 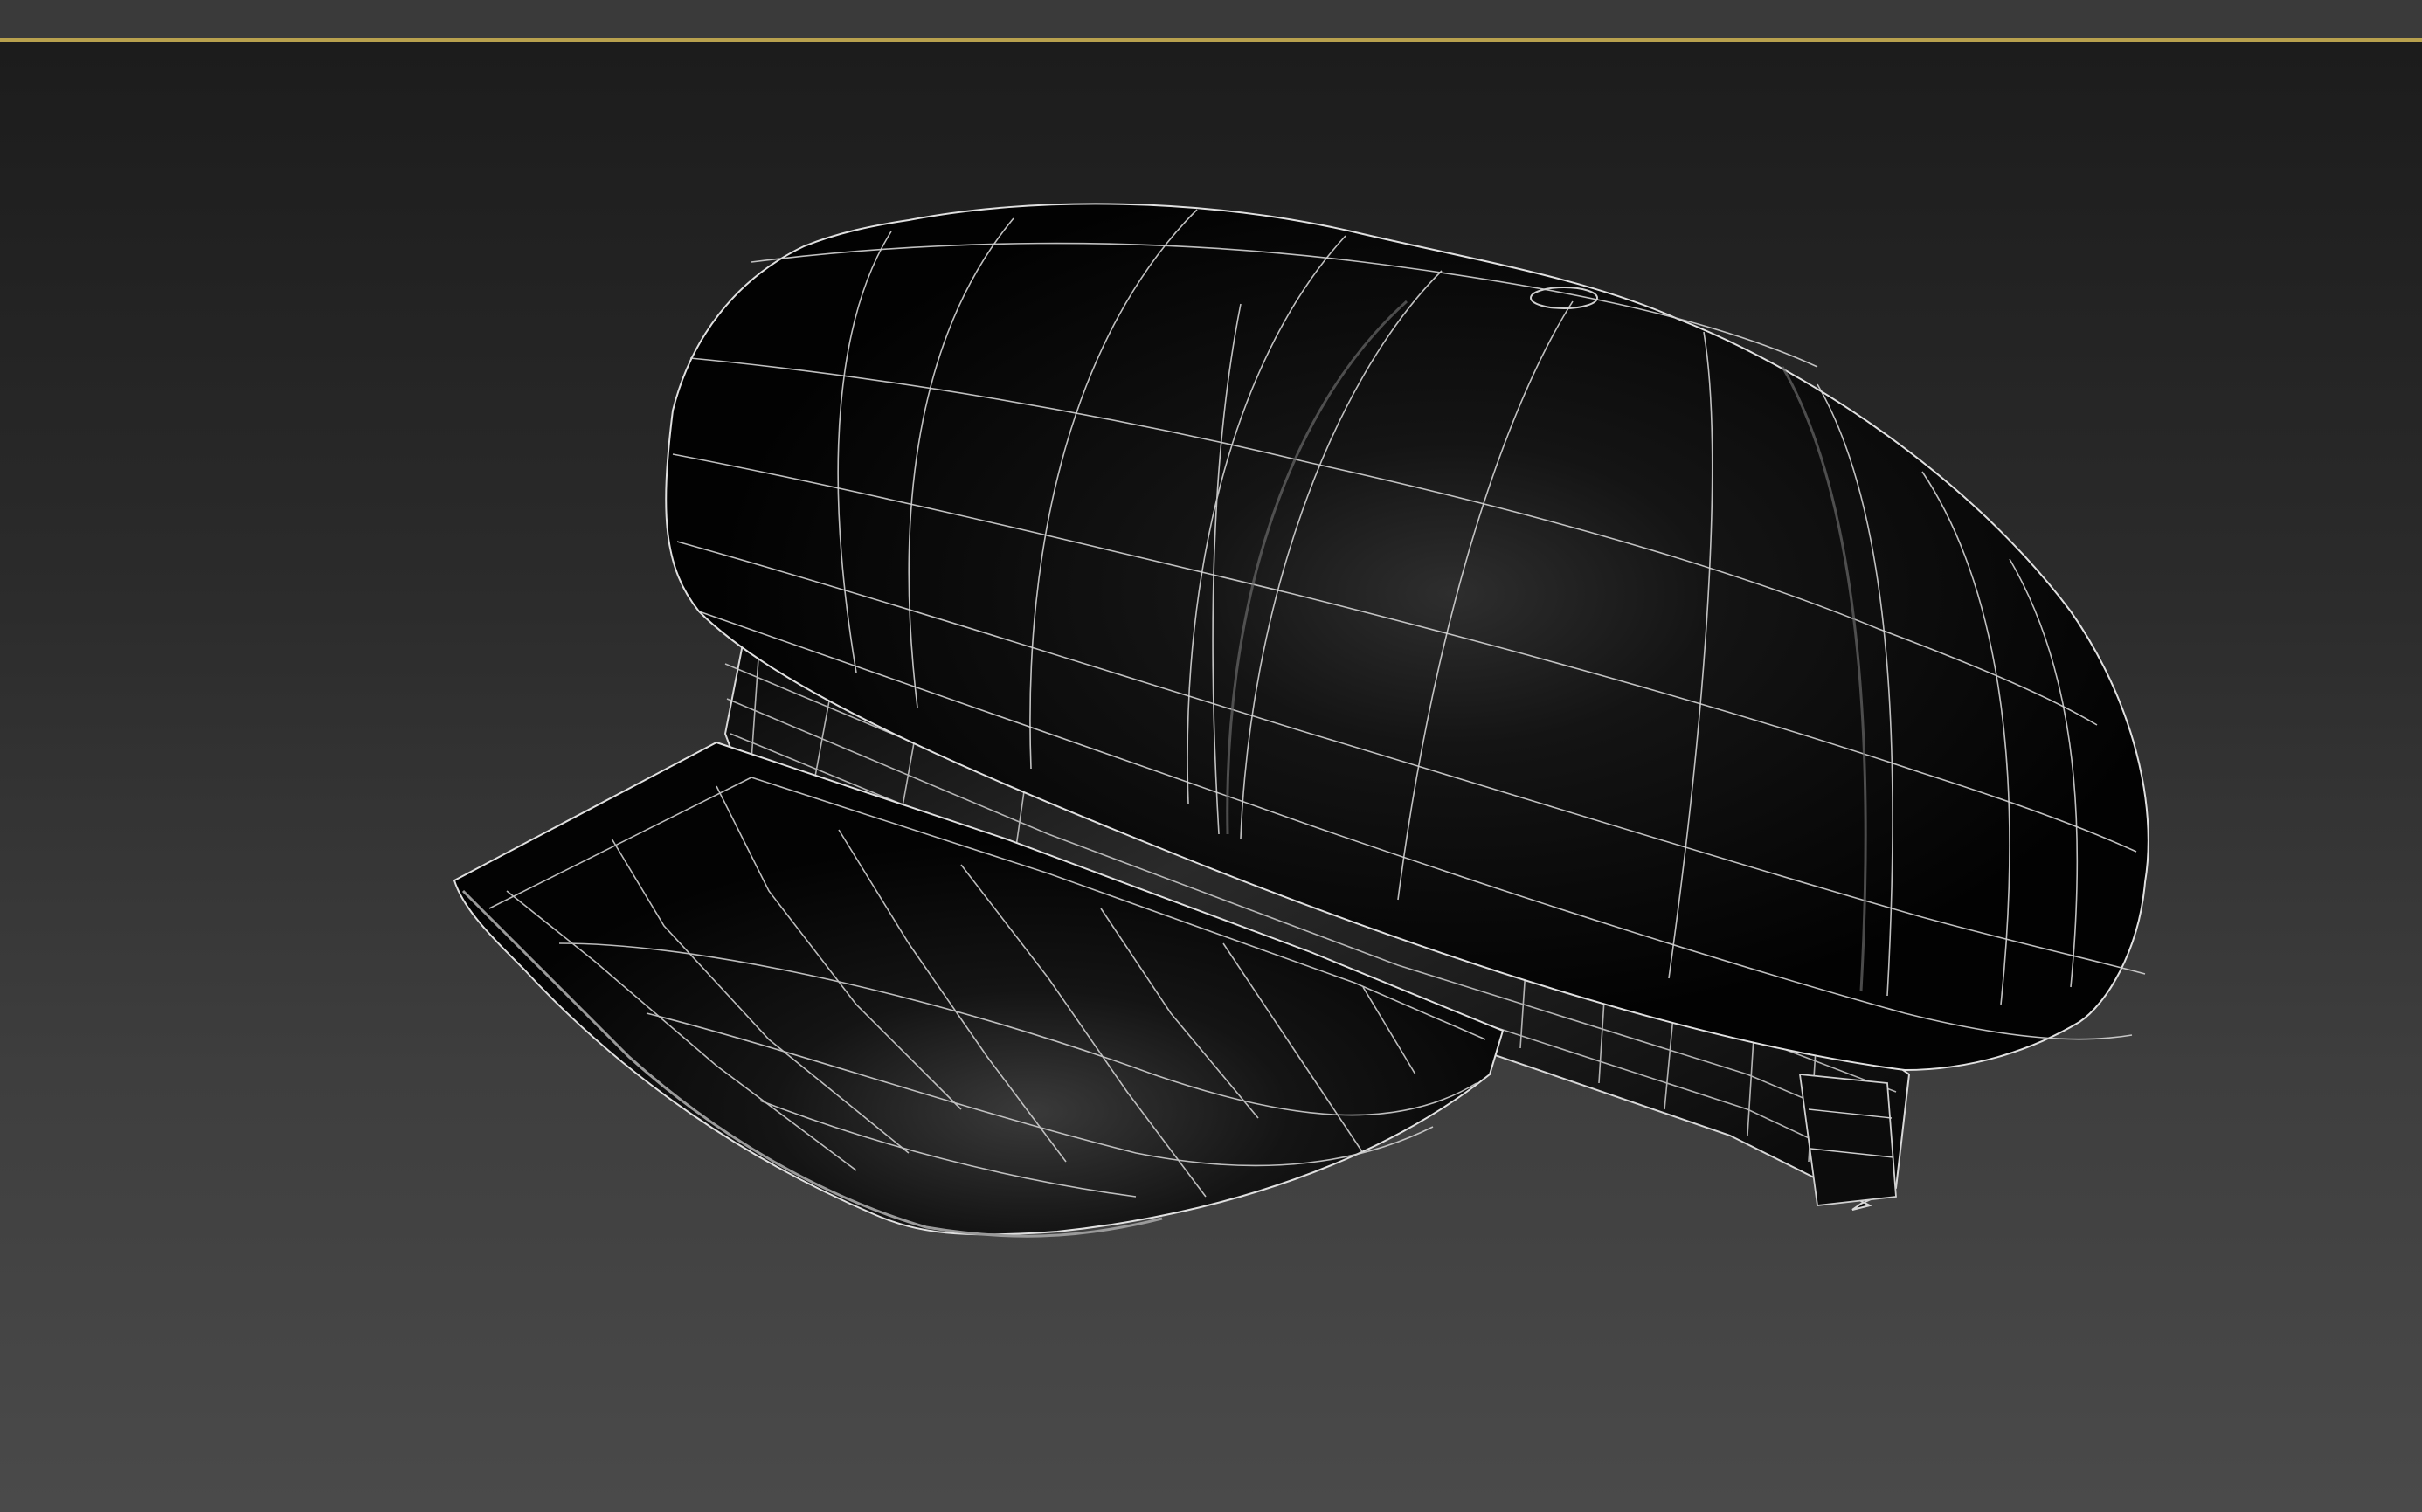 What do you see at coordinates (1847, 1139) in the screenshot?
I see `cap-band-end` at bounding box center [1847, 1139].